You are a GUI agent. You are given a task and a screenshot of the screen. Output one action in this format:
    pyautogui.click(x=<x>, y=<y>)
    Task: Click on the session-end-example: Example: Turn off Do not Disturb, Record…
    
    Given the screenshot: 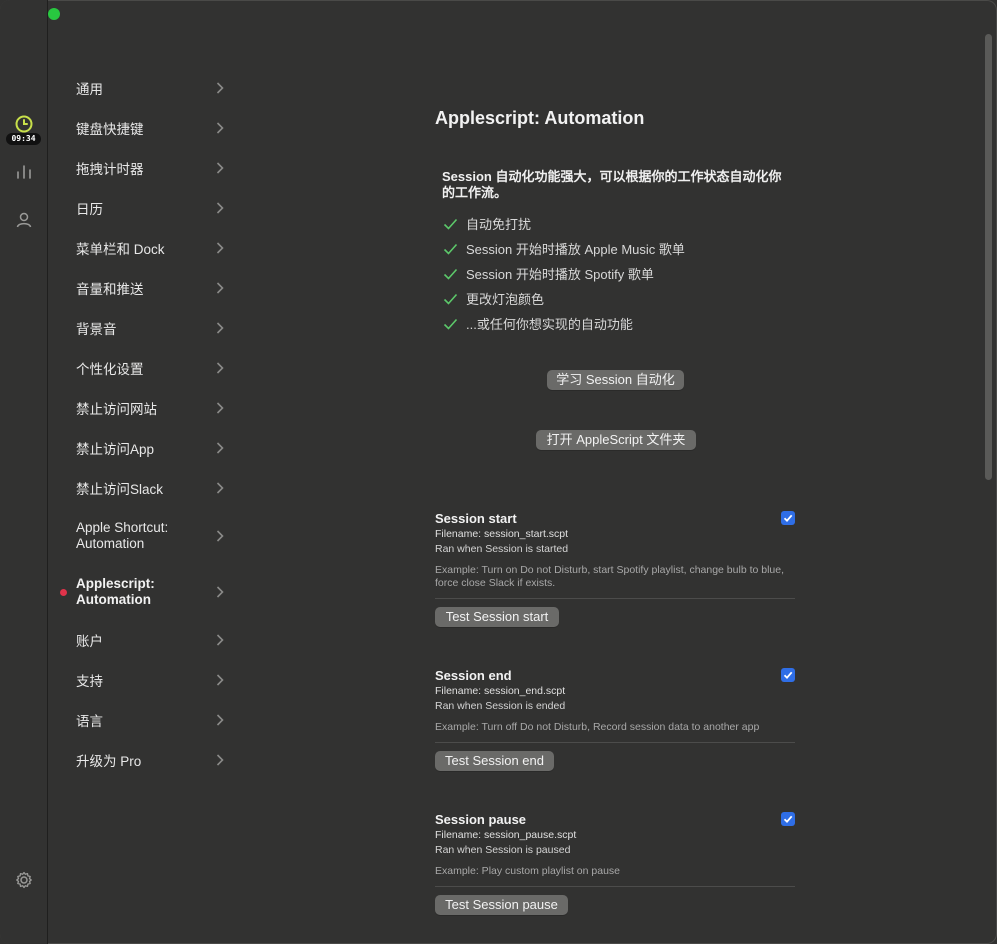 What is the action you would take?
    pyautogui.click(x=597, y=727)
    